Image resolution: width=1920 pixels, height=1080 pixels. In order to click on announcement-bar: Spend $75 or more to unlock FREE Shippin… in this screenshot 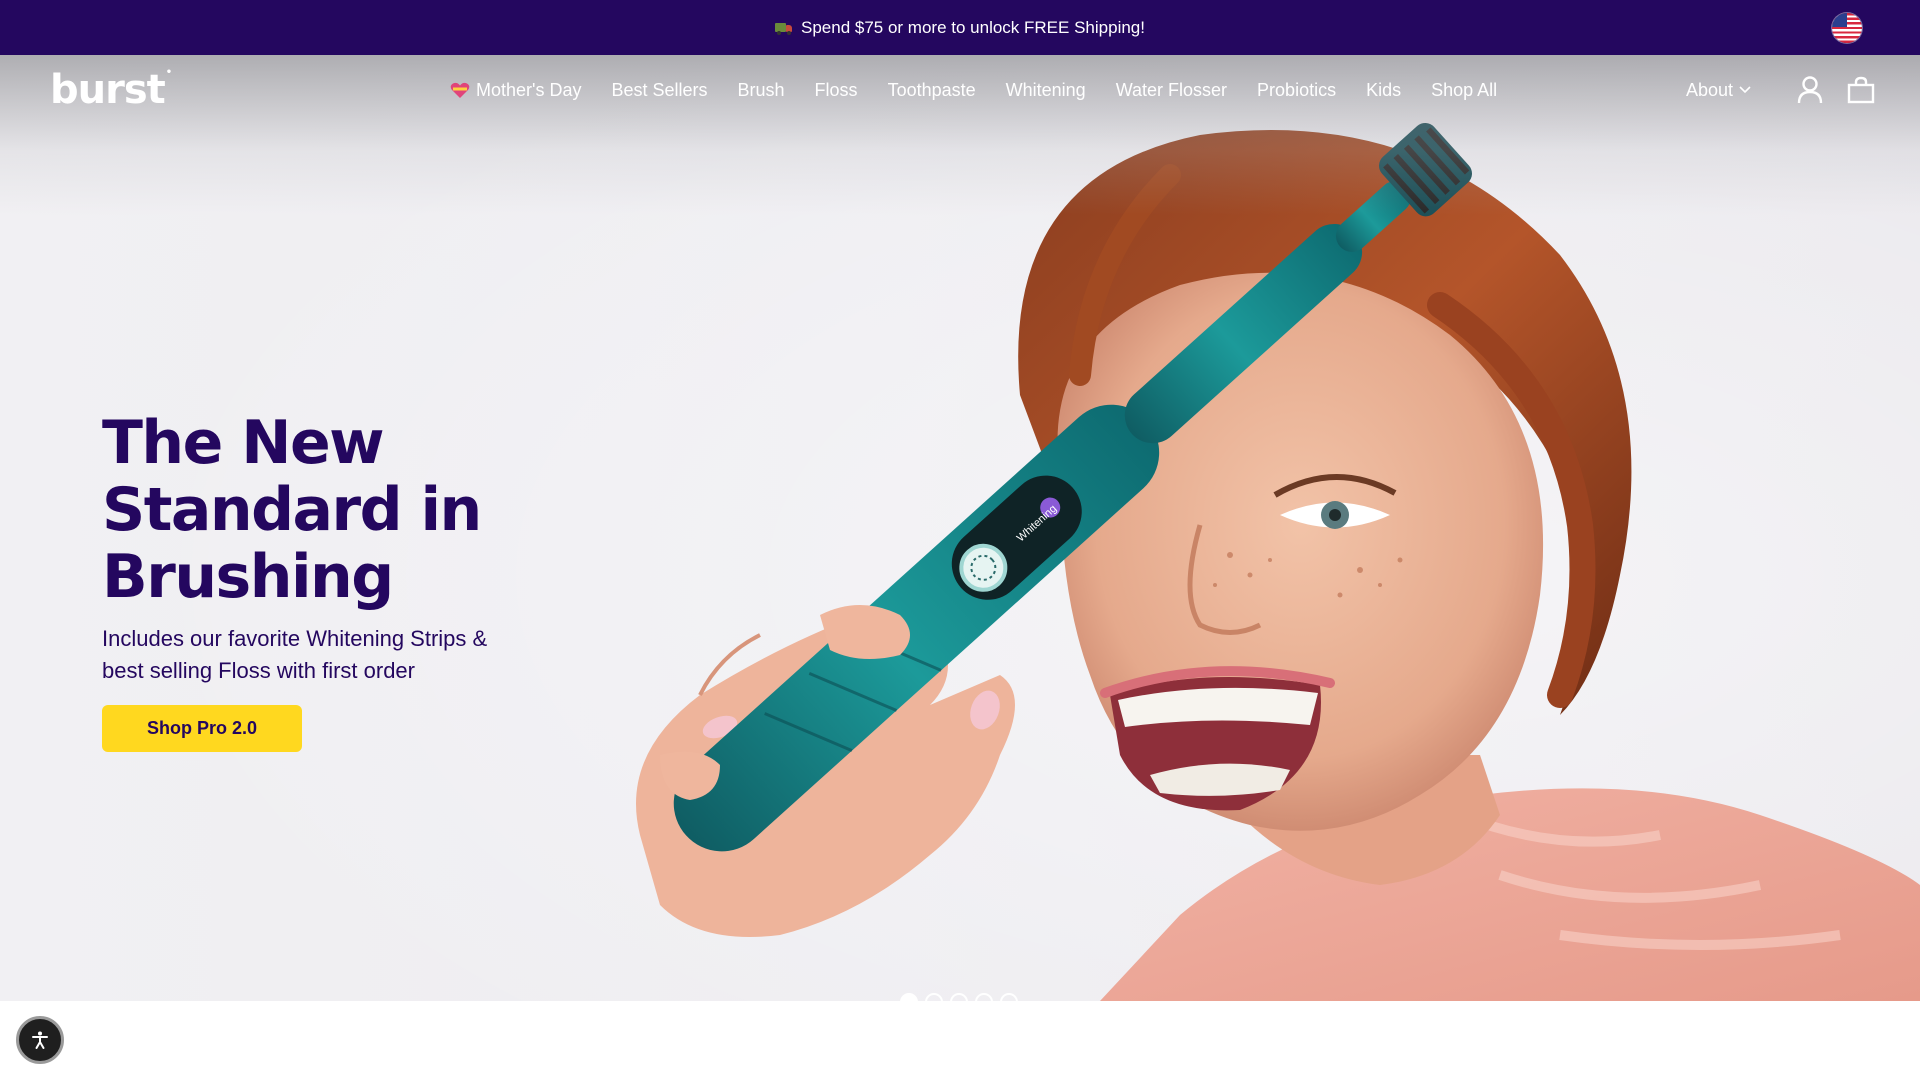, I will do `click(960, 27)`.